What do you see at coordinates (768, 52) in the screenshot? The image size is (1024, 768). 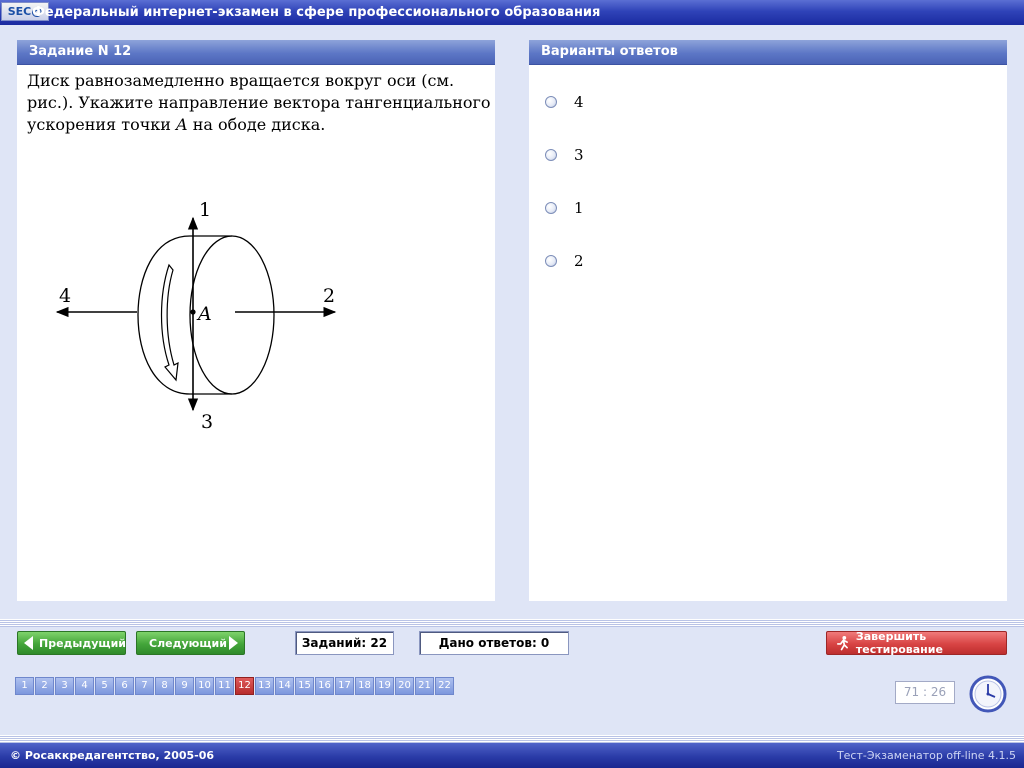 I see `answers-panel-header: Варианты ответов` at bounding box center [768, 52].